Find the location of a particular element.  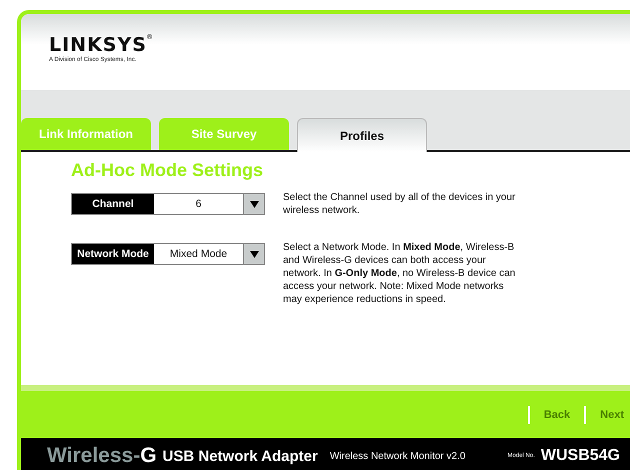

app-version: Wireless Network Monitor v2.0 is located at coordinates (398, 456).